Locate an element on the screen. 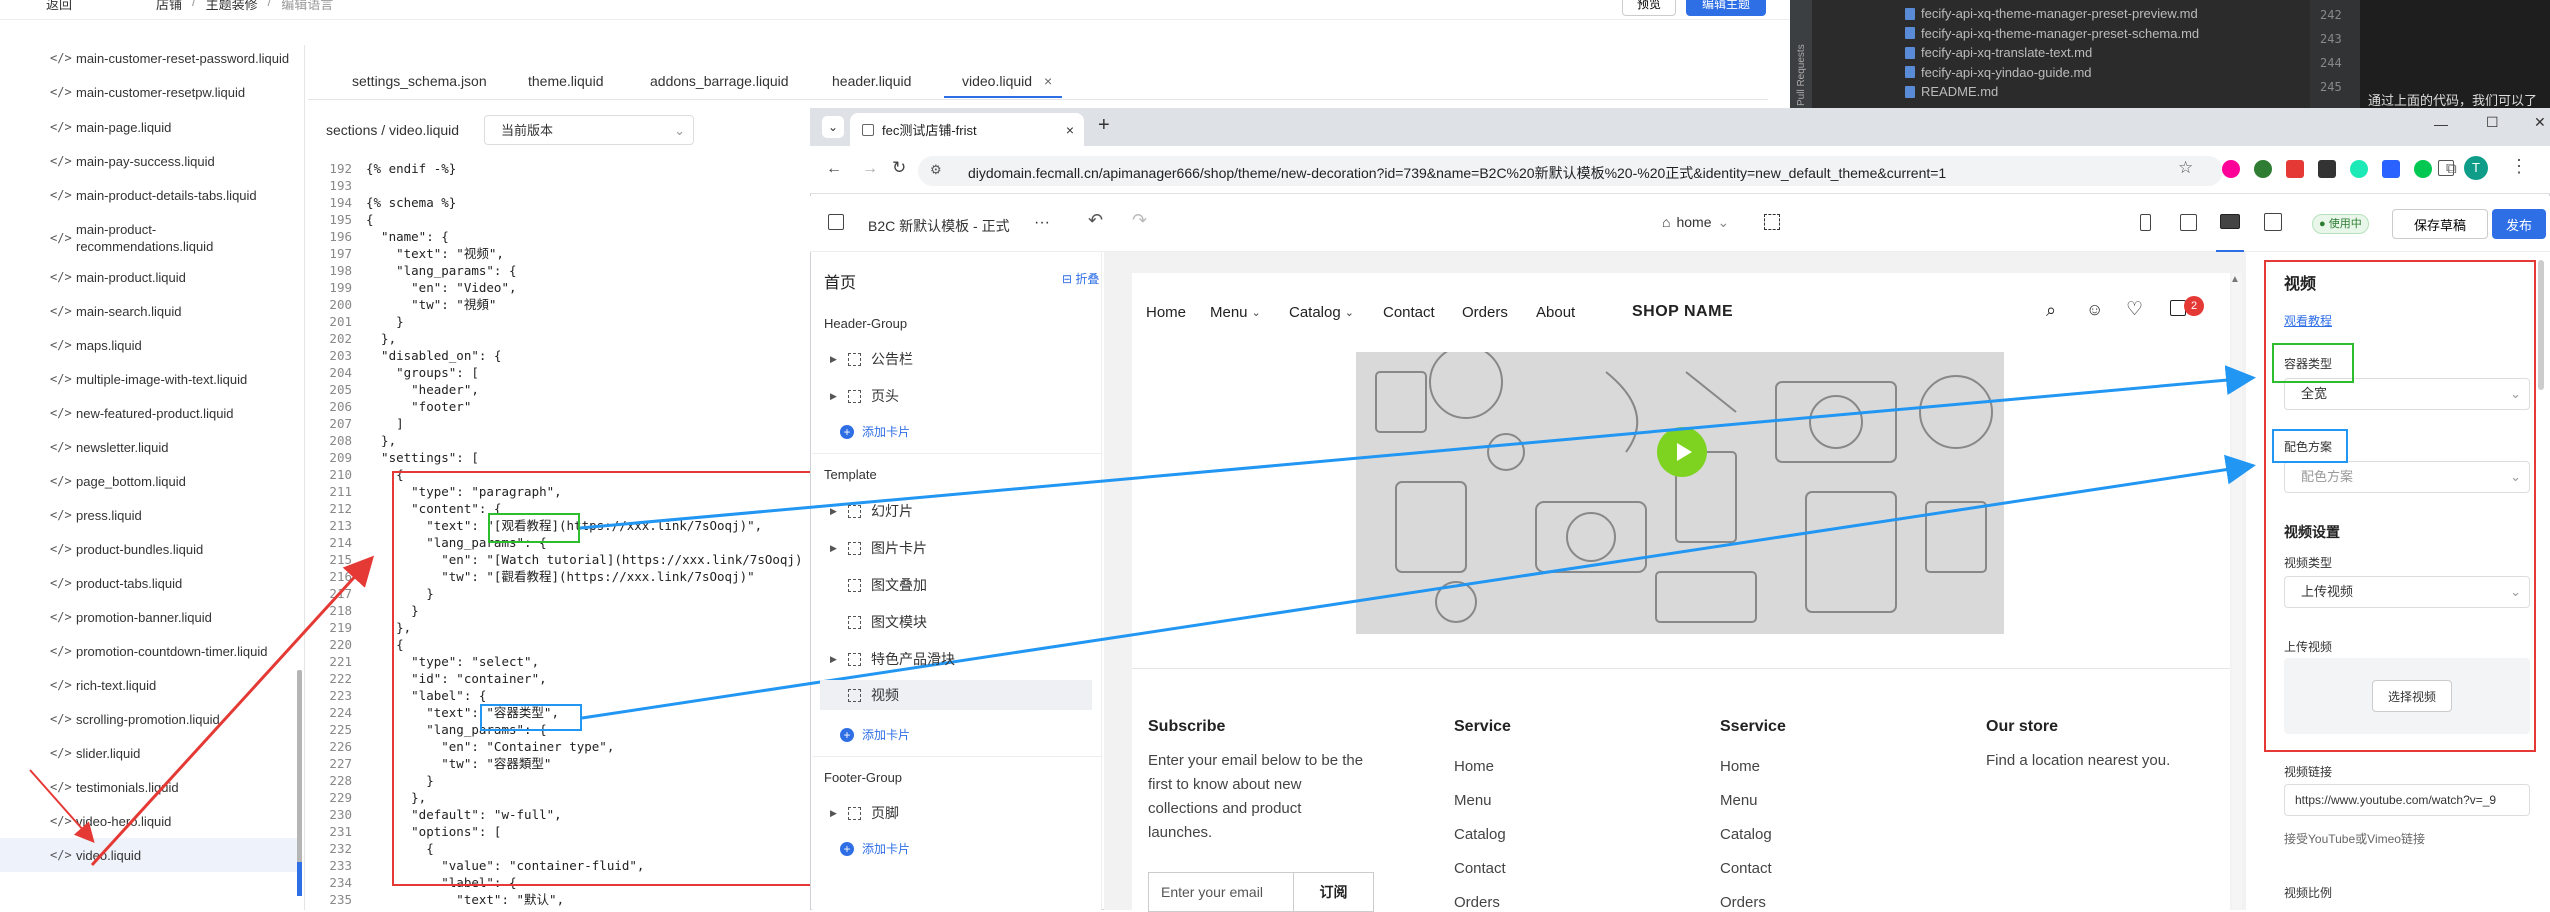  file-list-item: </> main-page.liquid is located at coordinates (149, 127).